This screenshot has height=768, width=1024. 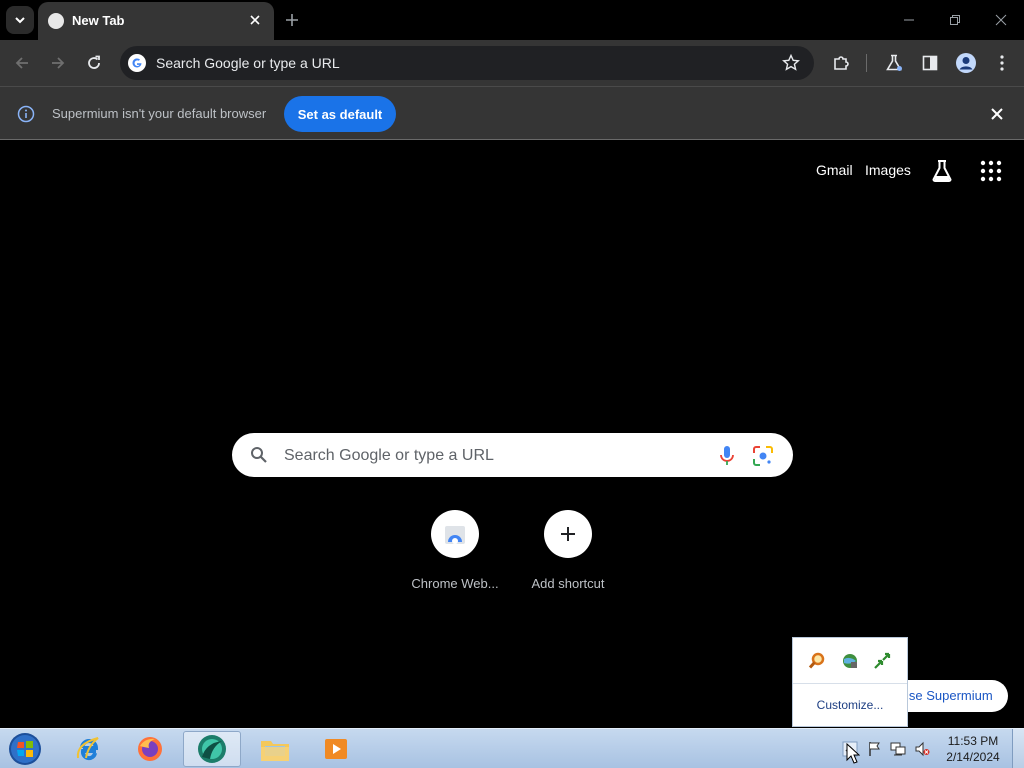 I want to click on flask-icon, so click(x=894, y=62).